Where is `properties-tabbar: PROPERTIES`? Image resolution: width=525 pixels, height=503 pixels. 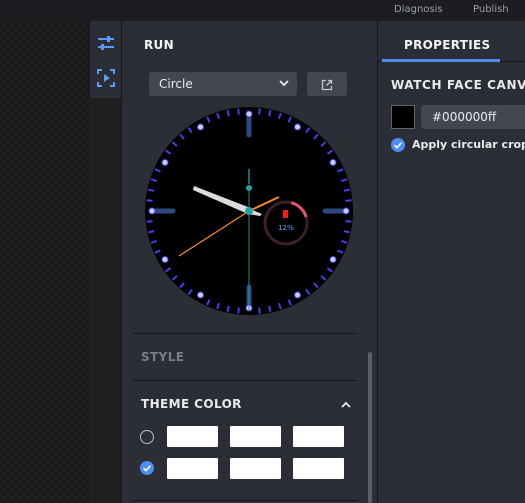 properties-tabbar: PROPERTIES is located at coordinates (451, 41).